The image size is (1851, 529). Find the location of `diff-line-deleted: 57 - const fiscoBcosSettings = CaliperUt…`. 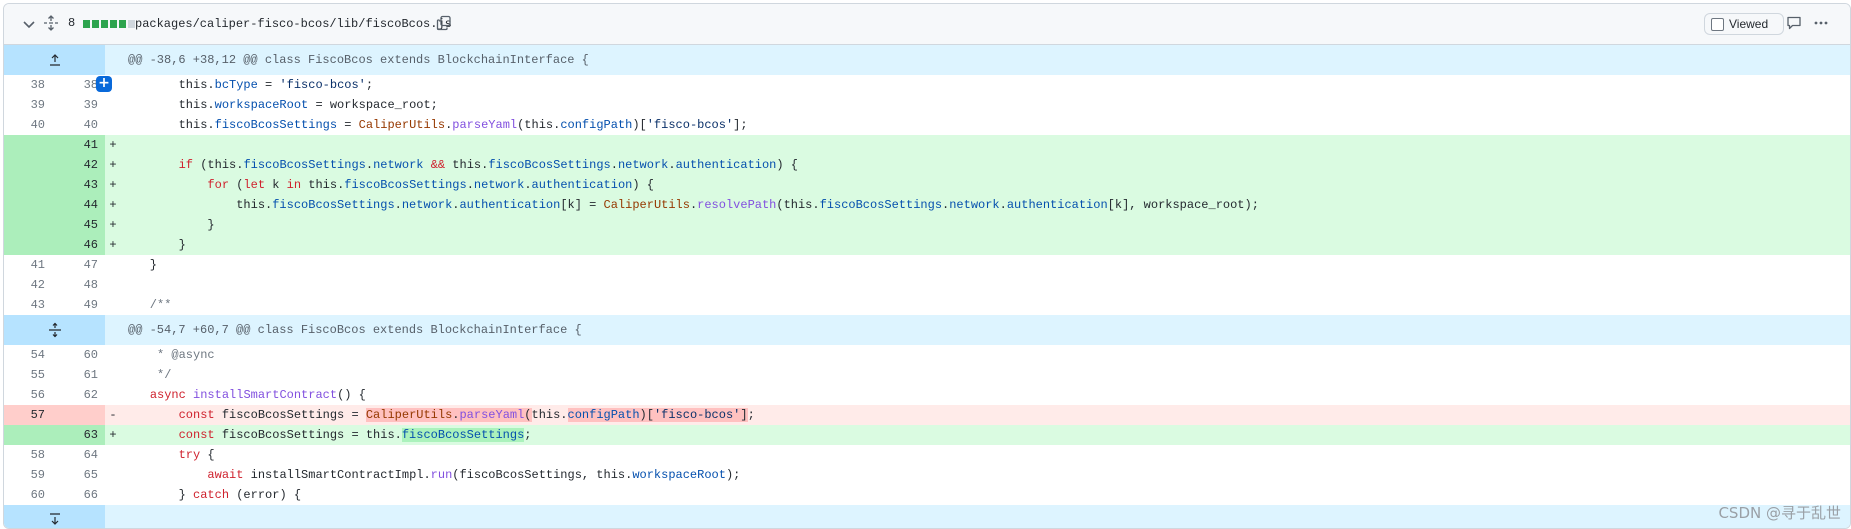

diff-line-deleted: 57 - const fiscoBcosSettings = CaliperUt… is located at coordinates (927, 415).